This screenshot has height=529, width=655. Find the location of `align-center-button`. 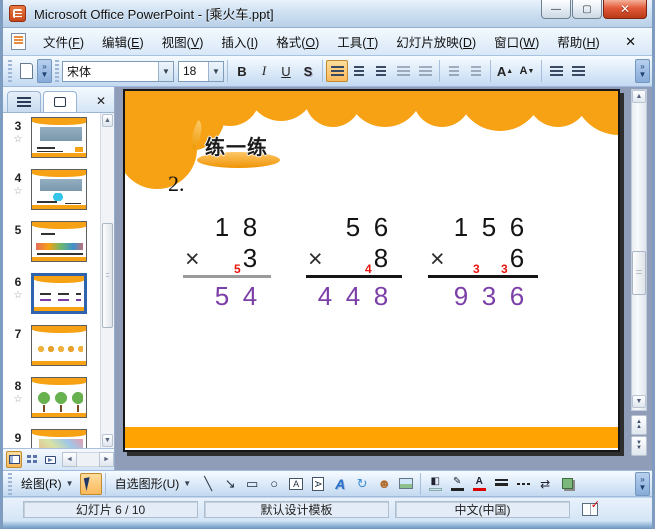

align-center-button is located at coordinates (359, 71).